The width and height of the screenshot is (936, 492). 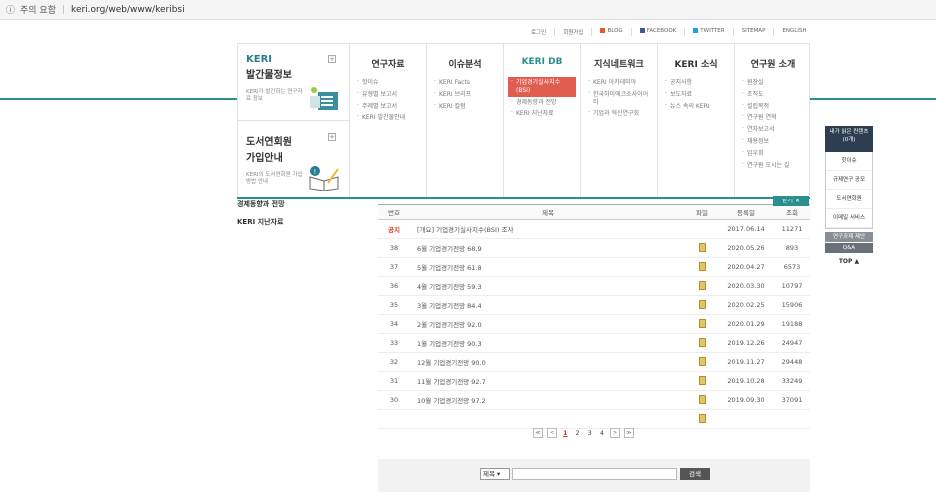 I want to click on table-row: 38 6월 기업경기전망 68.9 2020.05.26 893, so click(x=594, y=248).